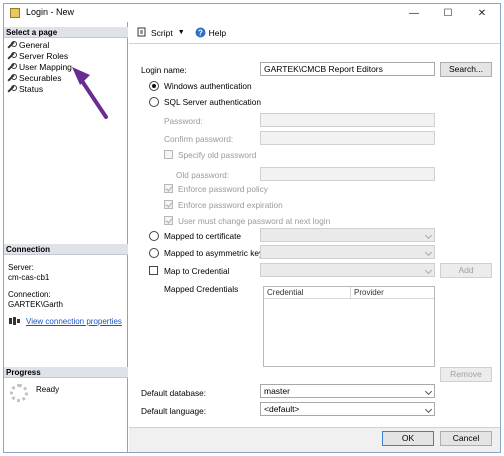  What do you see at coordinates (19, 393) in the screenshot?
I see `progress-spinner-icon` at bounding box center [19, 393].